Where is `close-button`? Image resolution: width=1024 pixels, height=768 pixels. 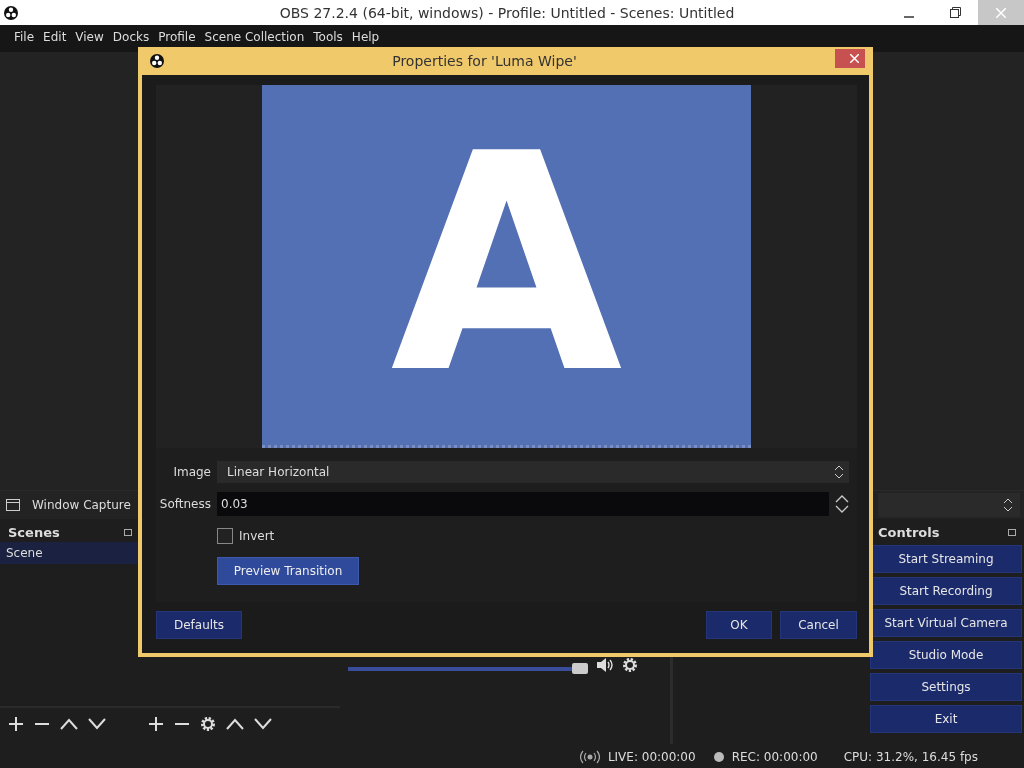 close-button is located at coordinates (850, 58).